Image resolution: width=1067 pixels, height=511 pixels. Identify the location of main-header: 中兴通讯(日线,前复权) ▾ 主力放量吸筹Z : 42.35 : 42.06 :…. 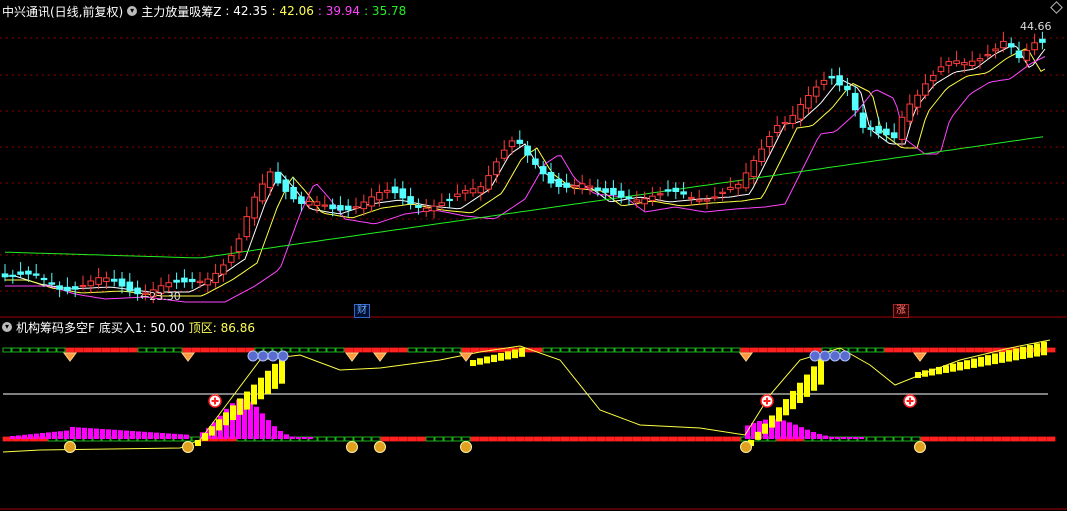
(206, 11).